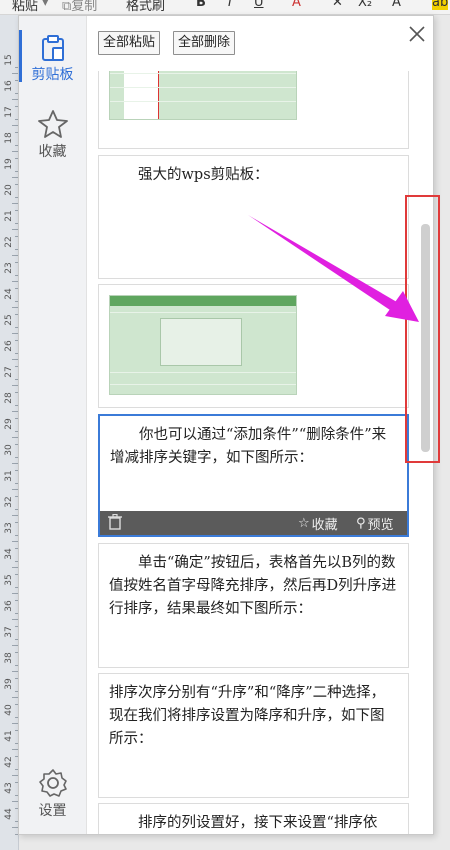 This screenshot has height=850, width=450. Describe the element at coordinates (361, 523) in the screenshot. I see `search-icon: ⚲` at that location.